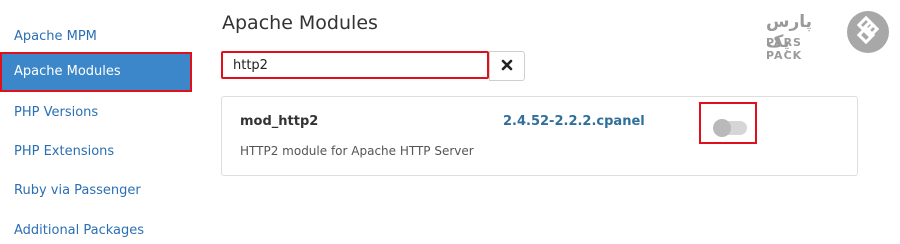 The width and height of the screenshot is (900, 244). What do you see at coordinates (722, 128) in the screenshot?
I see `toggle-knob` at bounding box center [722, 128].